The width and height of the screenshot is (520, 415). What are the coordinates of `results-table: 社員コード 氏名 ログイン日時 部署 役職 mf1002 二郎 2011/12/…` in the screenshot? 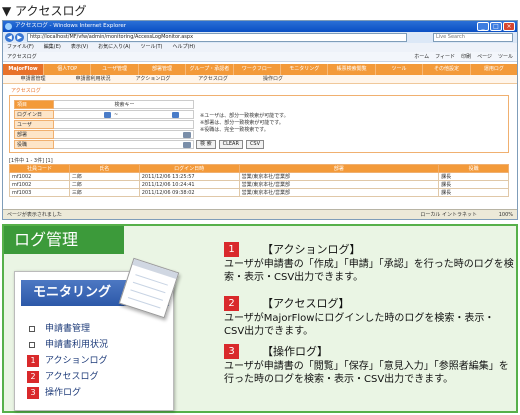 It's located at (259, 180).